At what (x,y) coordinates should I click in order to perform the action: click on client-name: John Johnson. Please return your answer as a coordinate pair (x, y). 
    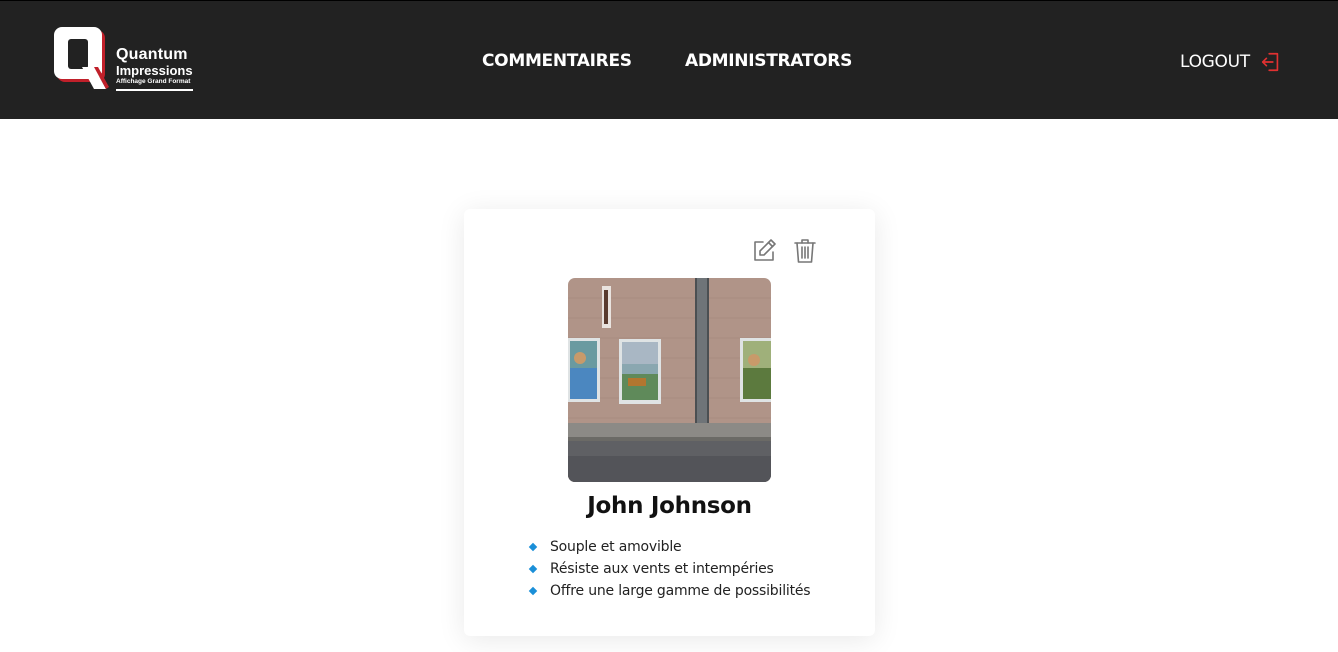
    Looking at the image, I should click on (669, 506).